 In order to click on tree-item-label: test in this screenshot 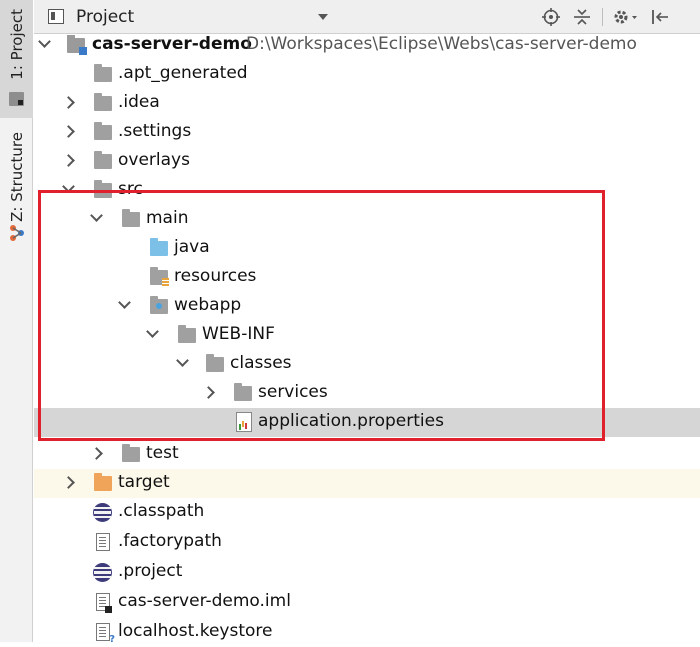, I will do `click(162, 453)`.